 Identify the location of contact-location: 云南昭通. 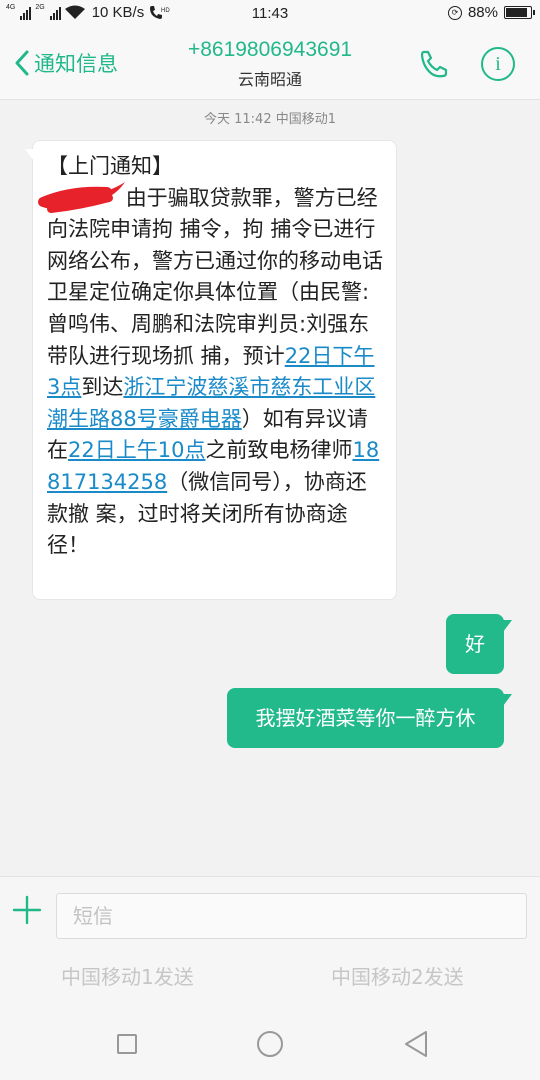
(269, 79).